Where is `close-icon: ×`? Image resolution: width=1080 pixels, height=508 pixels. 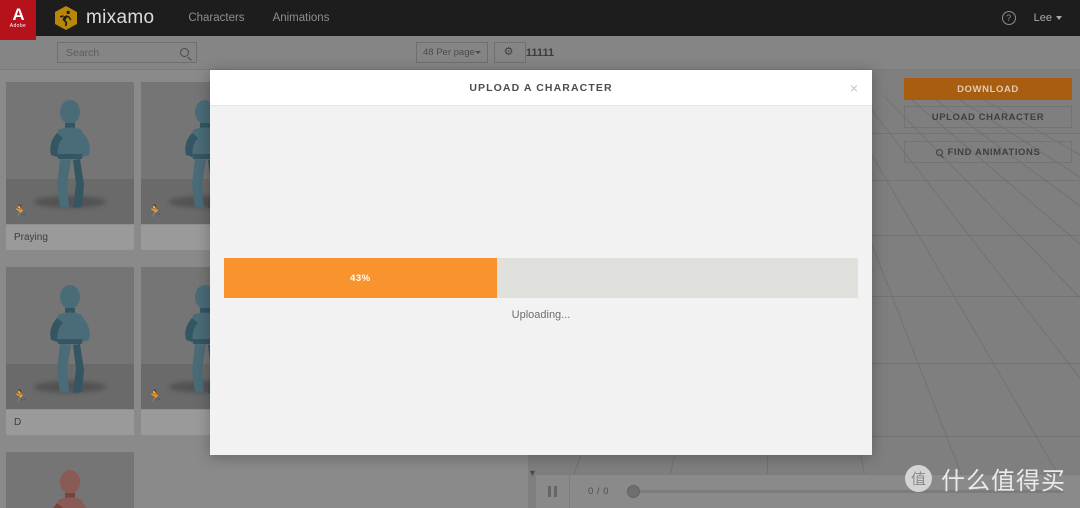
close-icon: × is located at coordinates (854, 88).